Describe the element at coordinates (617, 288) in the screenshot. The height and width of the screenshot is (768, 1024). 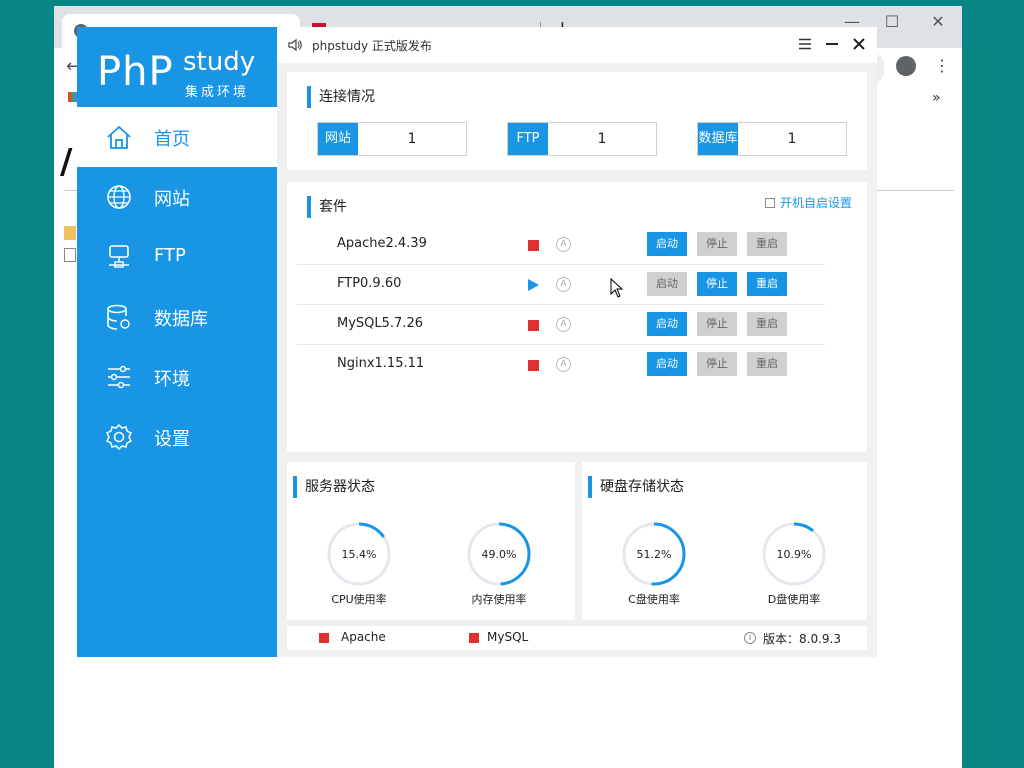
I see `mouse-cursor-icon` at that location.